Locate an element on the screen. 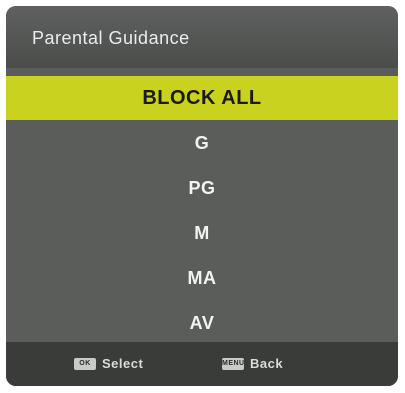 The height and width of the screenshot is (393, 405). back-hint: MENU Back is located at coordinates (252, 363).